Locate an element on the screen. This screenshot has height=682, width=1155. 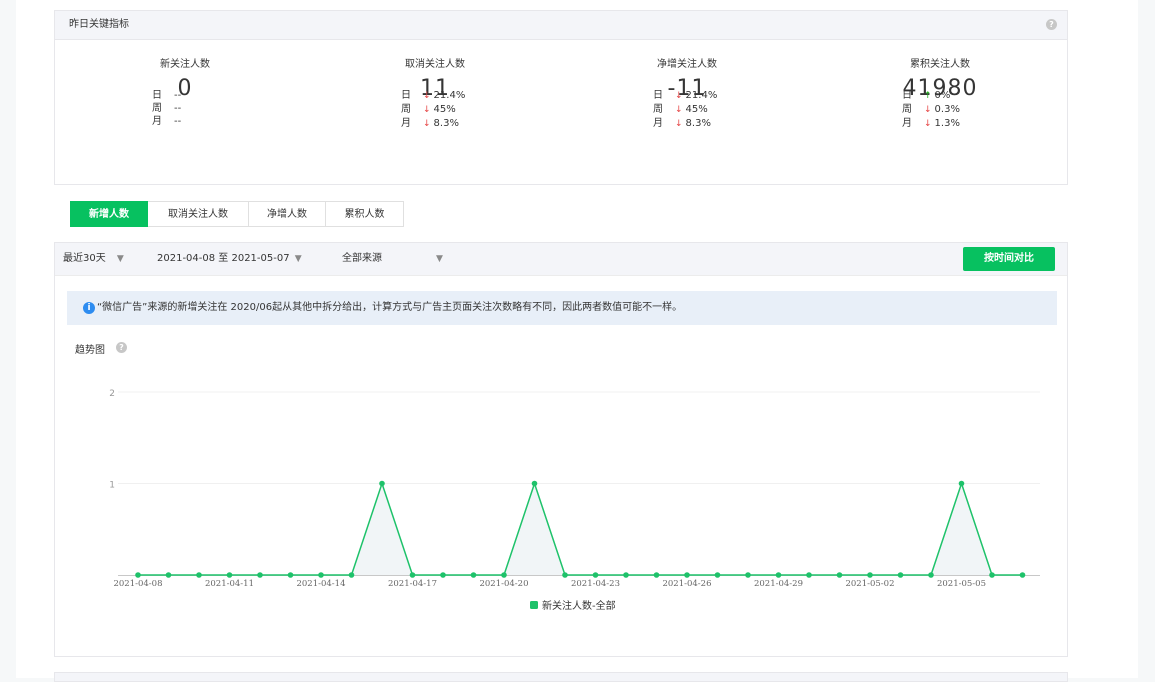
x-tick-label: 2021-05-05 is located at coordinates (961, 584).